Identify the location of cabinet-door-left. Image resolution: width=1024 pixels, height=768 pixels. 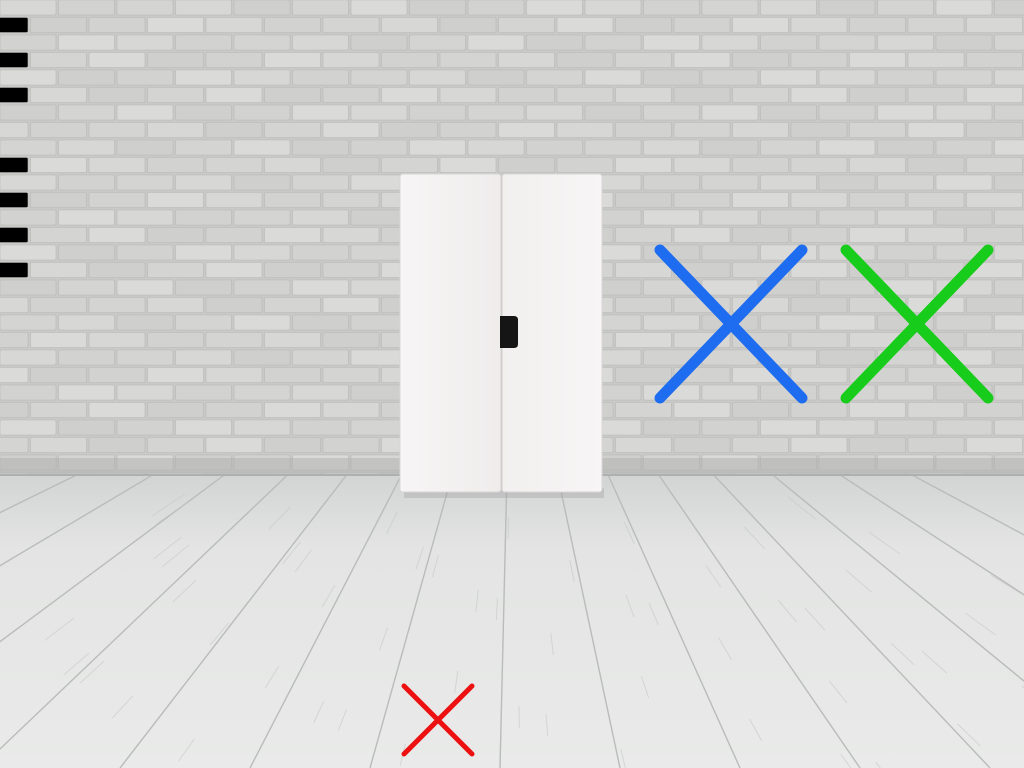
(450, 333).